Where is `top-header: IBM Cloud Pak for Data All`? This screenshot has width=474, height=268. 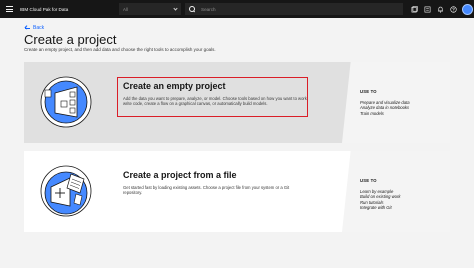
top-header: IBM Cloud Pak for Data All is located at coordinates (237, 9).